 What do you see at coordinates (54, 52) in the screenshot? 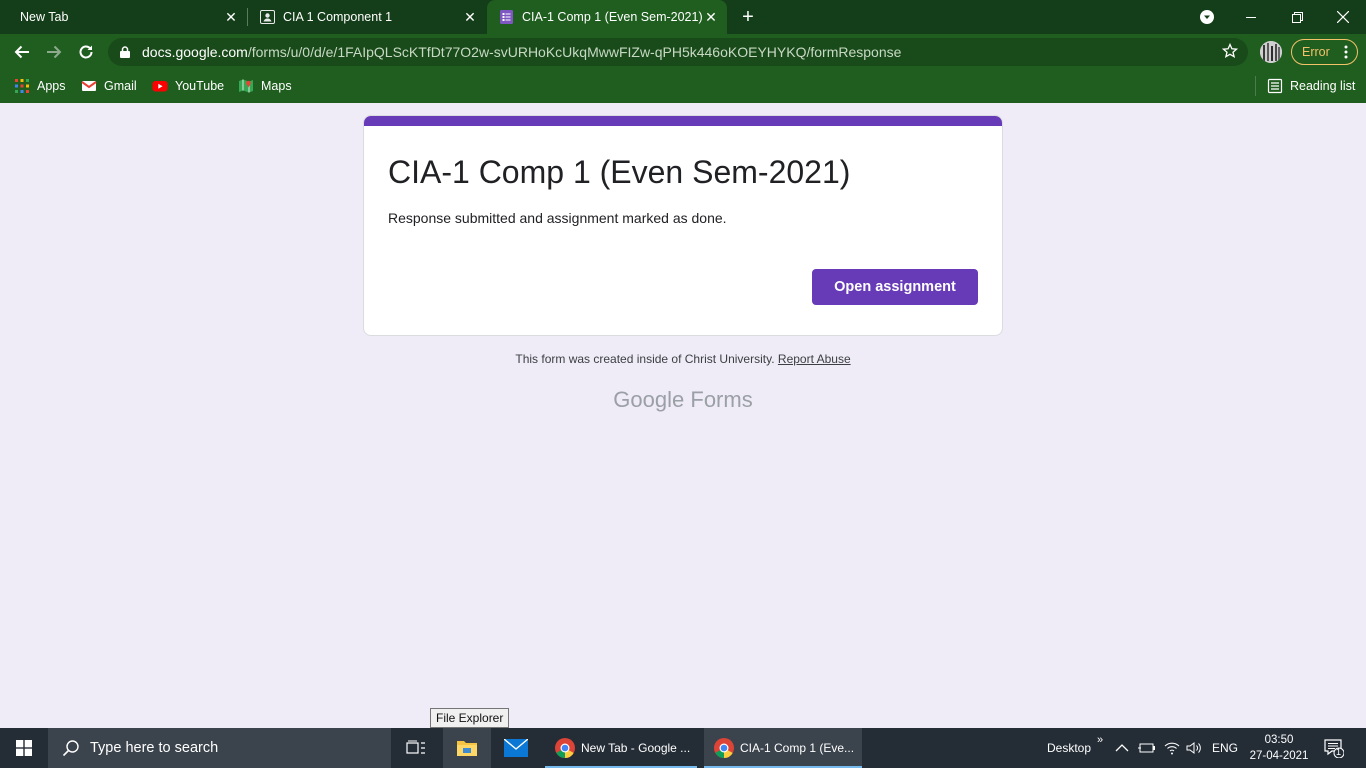
I see `forward-arrow-icon` at bounding box center [54, 52].